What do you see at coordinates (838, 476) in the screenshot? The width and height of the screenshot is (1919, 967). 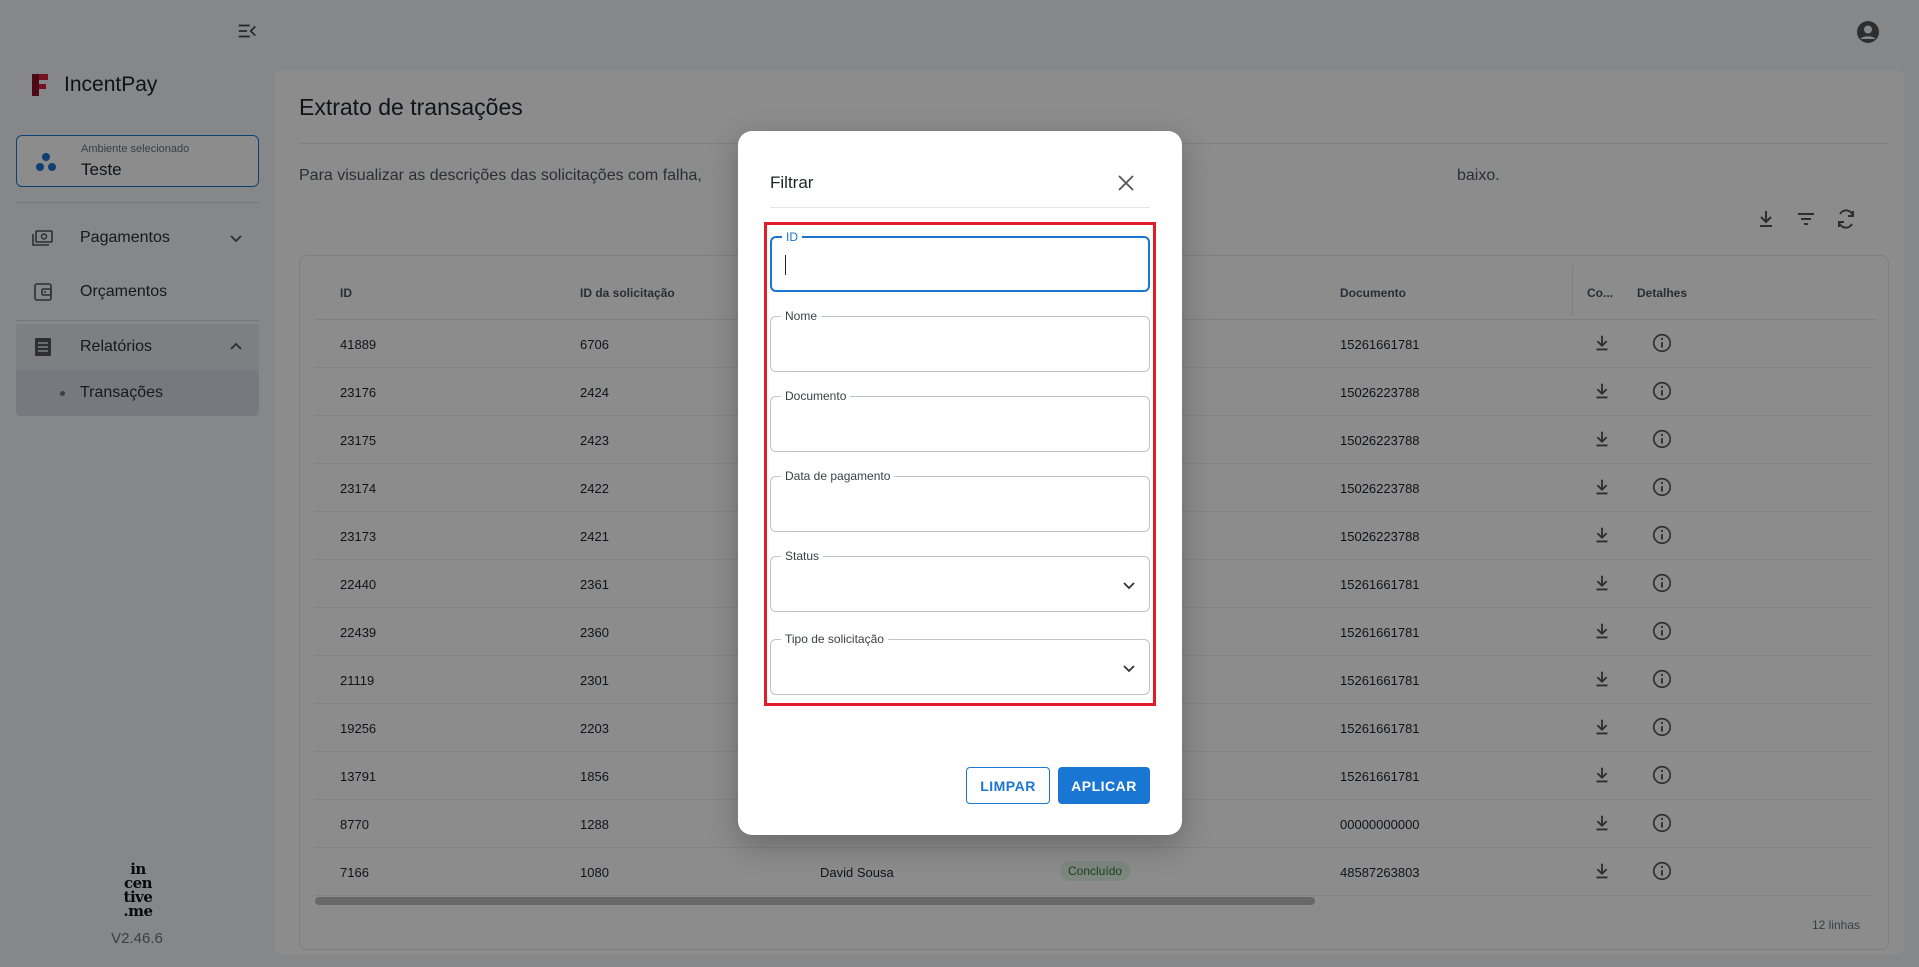 I see `field-label: Data de pagamento` at bounding box center [838, 476].